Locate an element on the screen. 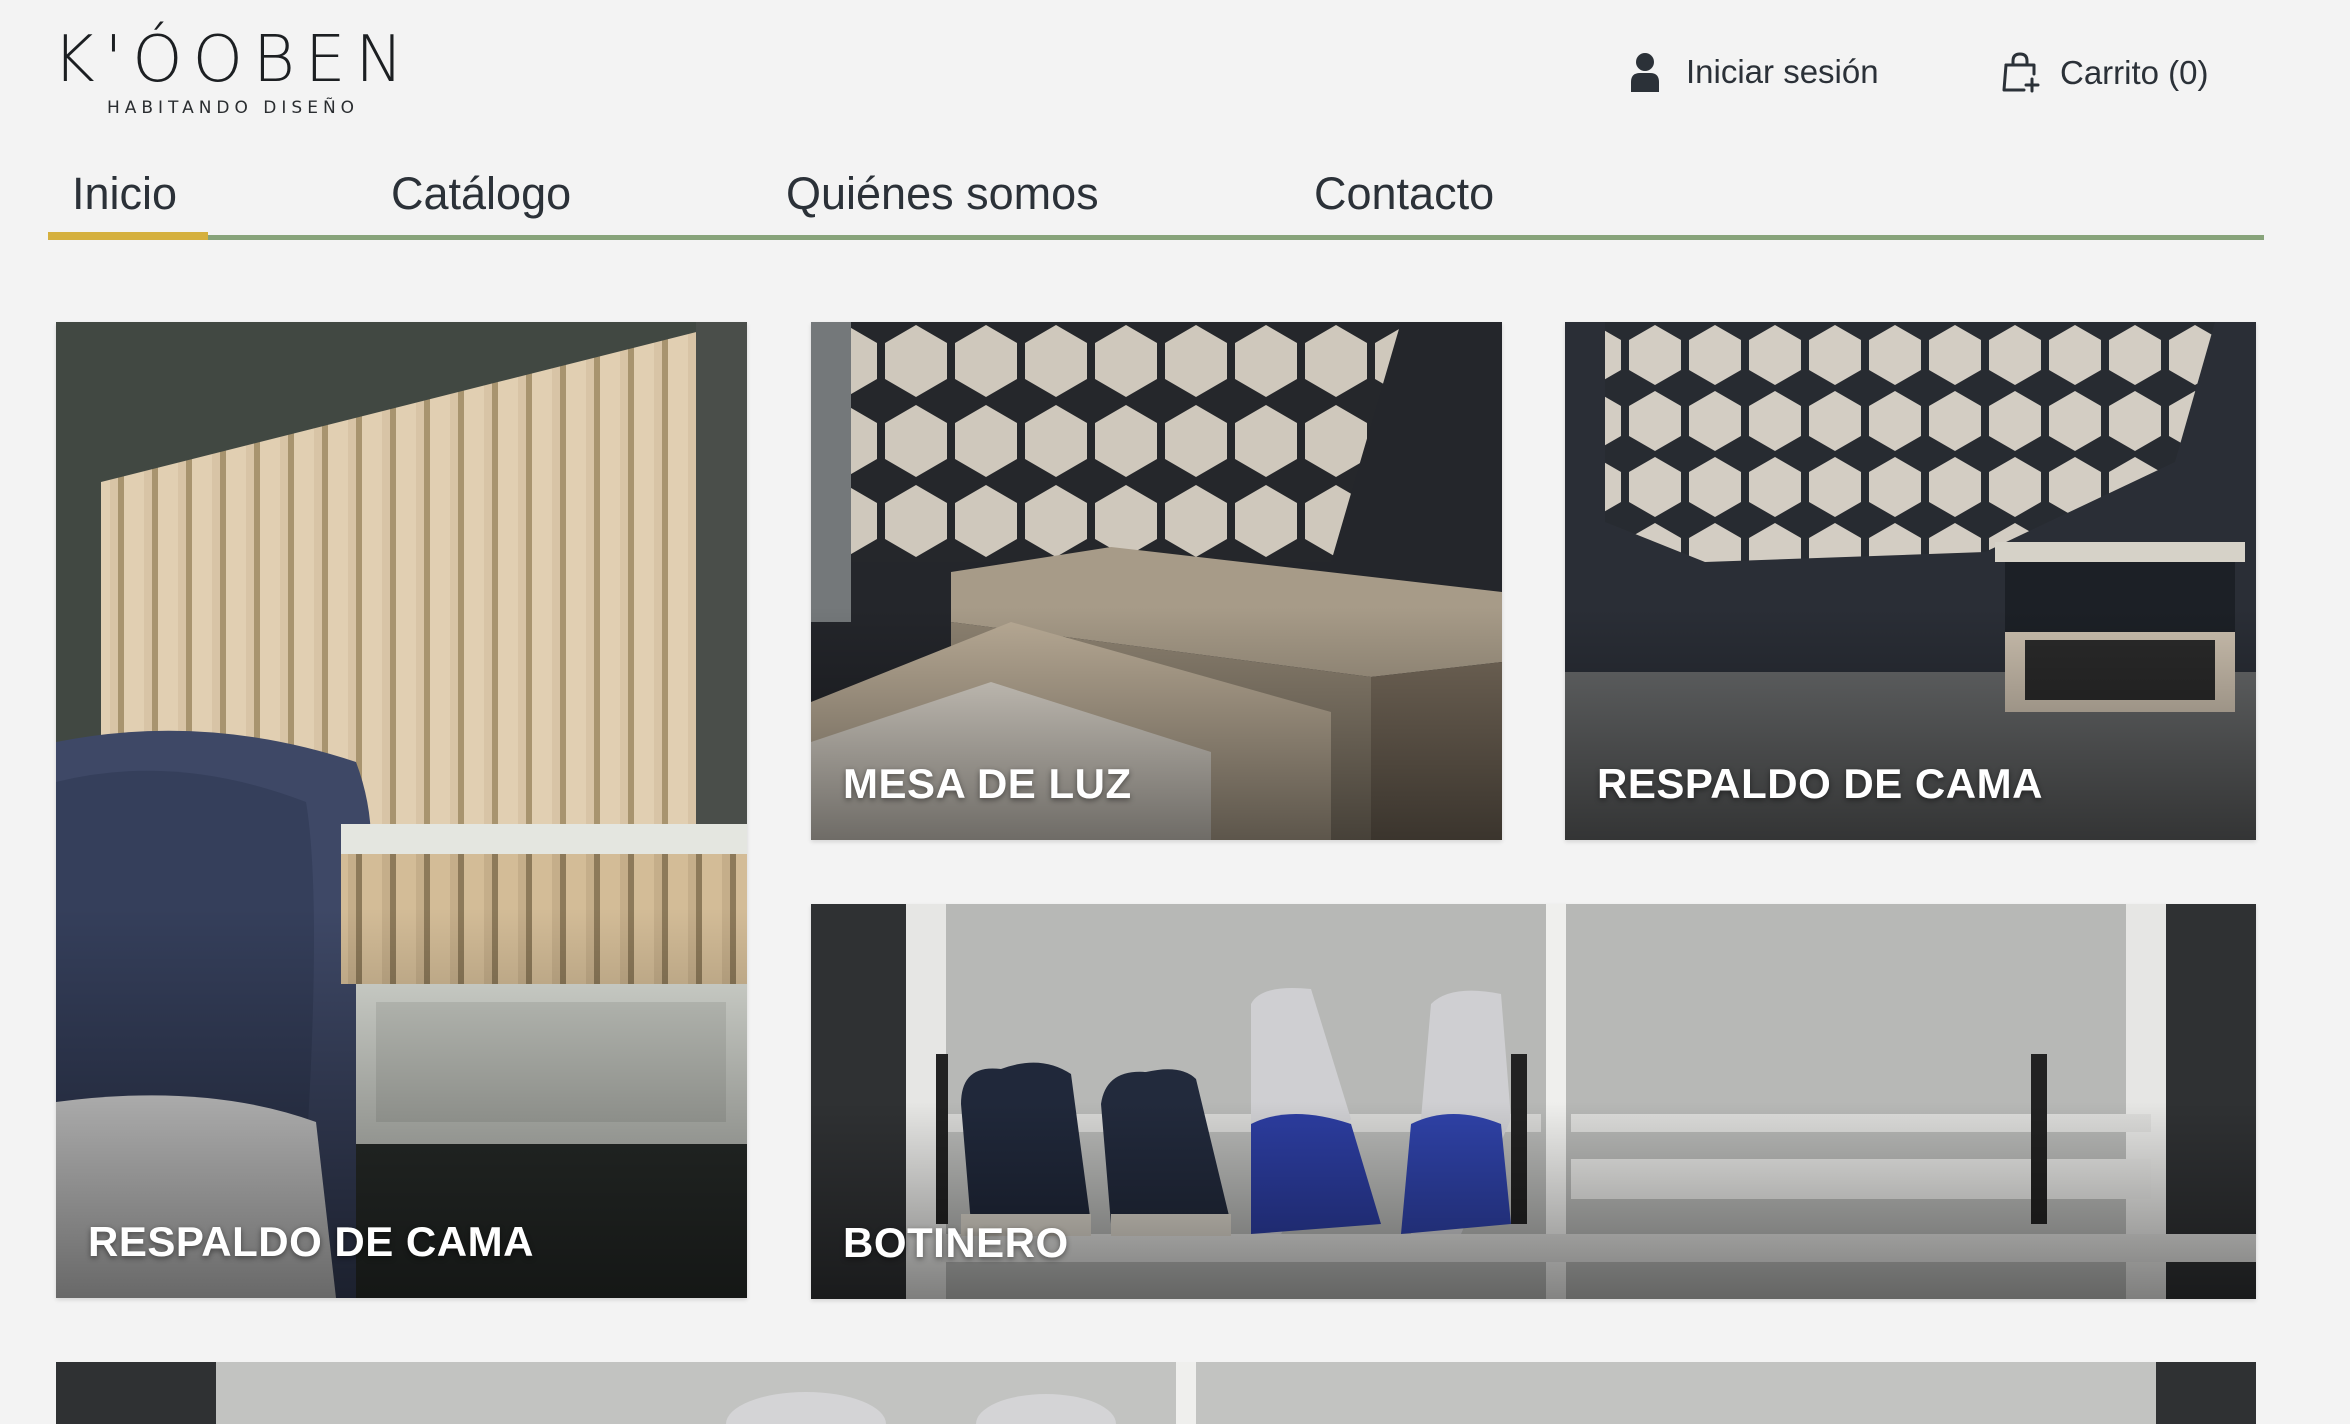  brand-logo: K'ÓOBEN HABITANDO DISEÑO is located at coordinates (233, 71).